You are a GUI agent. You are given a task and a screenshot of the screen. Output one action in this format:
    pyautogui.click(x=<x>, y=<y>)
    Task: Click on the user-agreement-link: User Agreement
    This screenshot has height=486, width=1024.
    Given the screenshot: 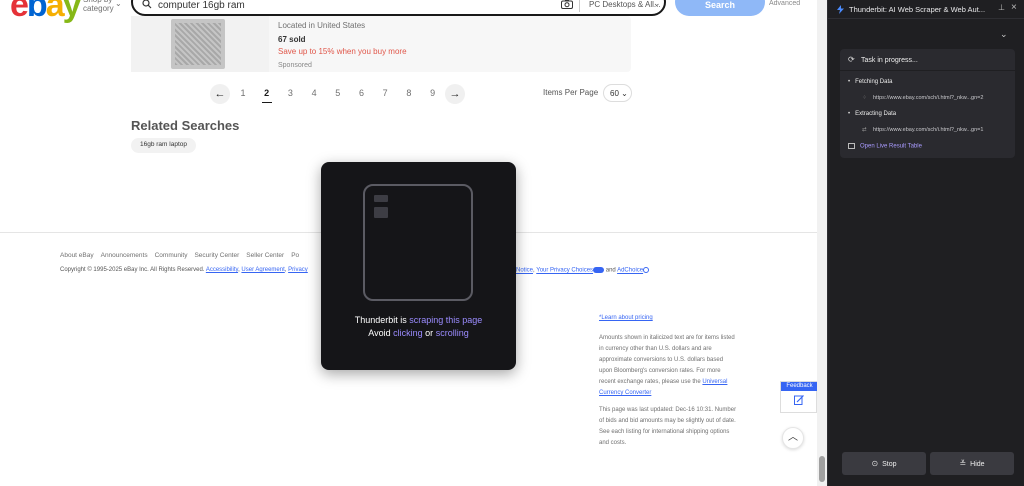 What is the action you would take?
    pyautogui.click(x=262, y=270)
    